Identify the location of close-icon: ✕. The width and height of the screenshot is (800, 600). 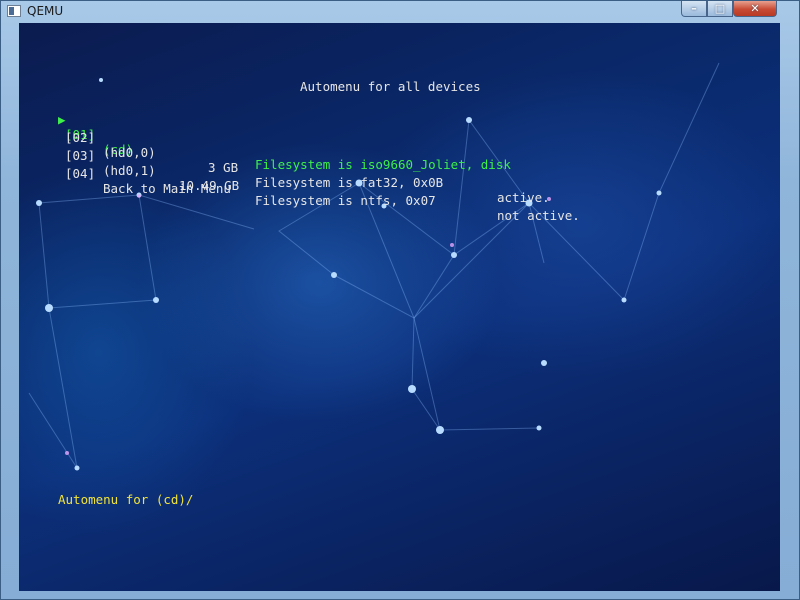
(755, 8).